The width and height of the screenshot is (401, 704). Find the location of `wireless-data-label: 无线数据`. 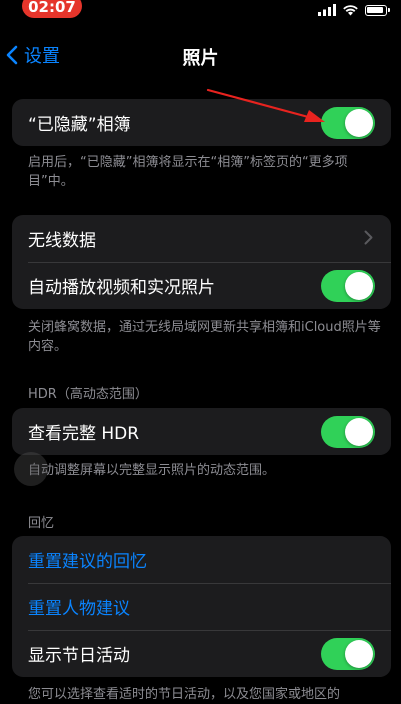

wireless-data-label: 无线数据 is located at coordinates (62, 241).